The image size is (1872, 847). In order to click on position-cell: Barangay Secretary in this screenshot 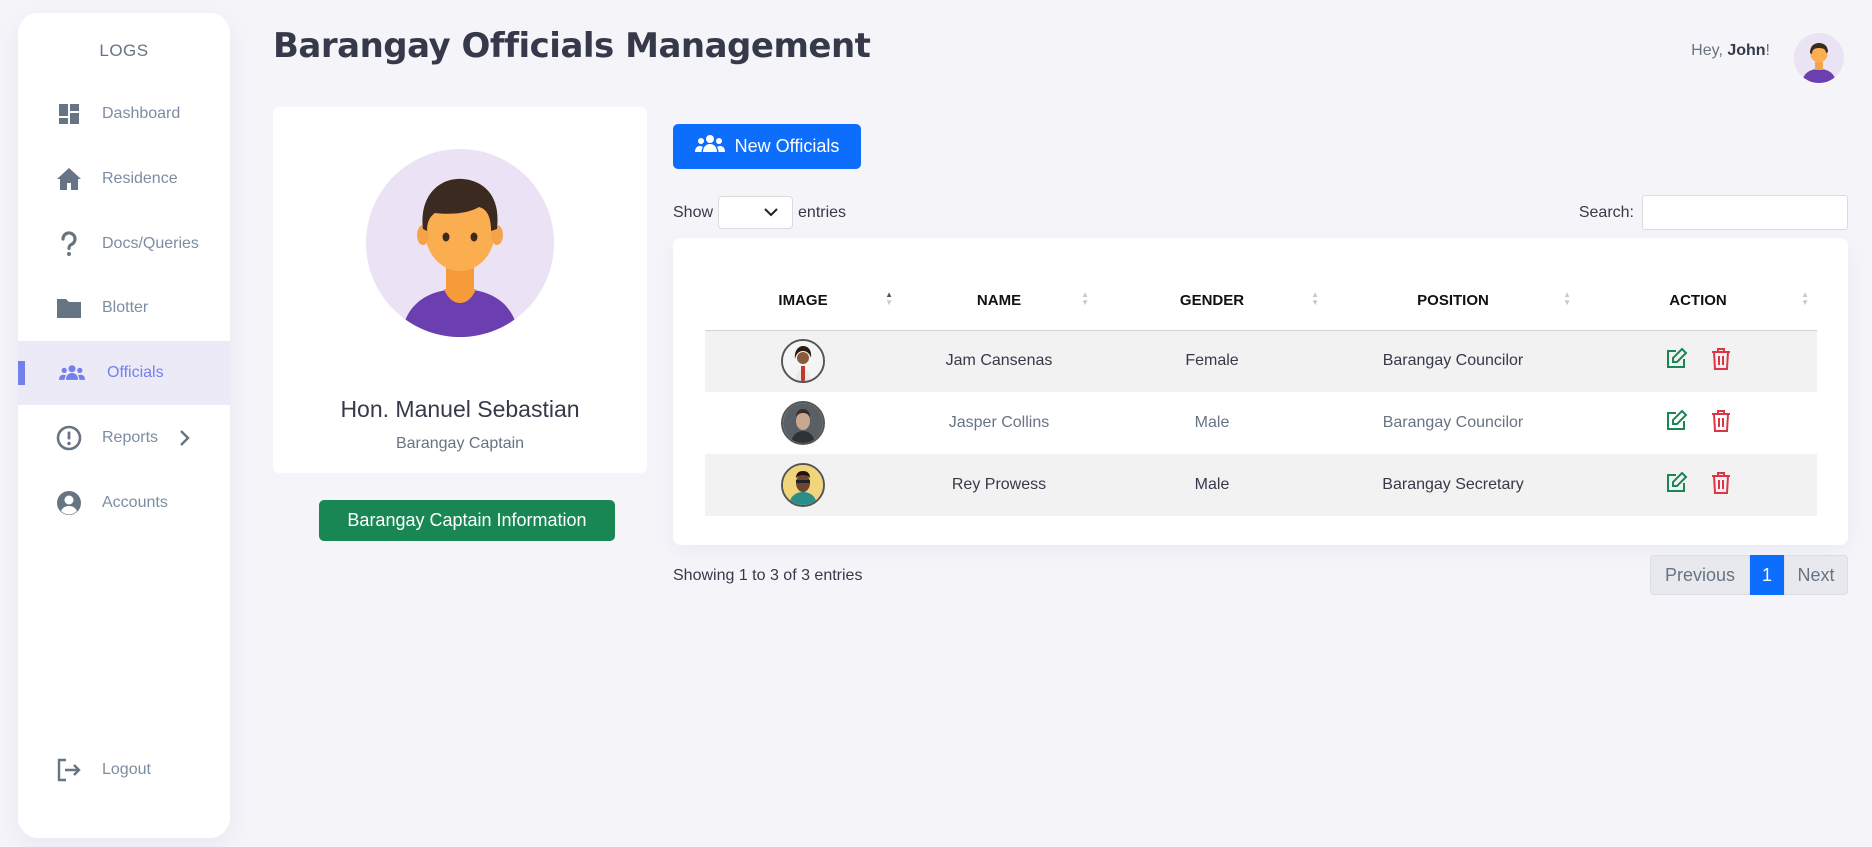, I will do `click(1453, 485)`.